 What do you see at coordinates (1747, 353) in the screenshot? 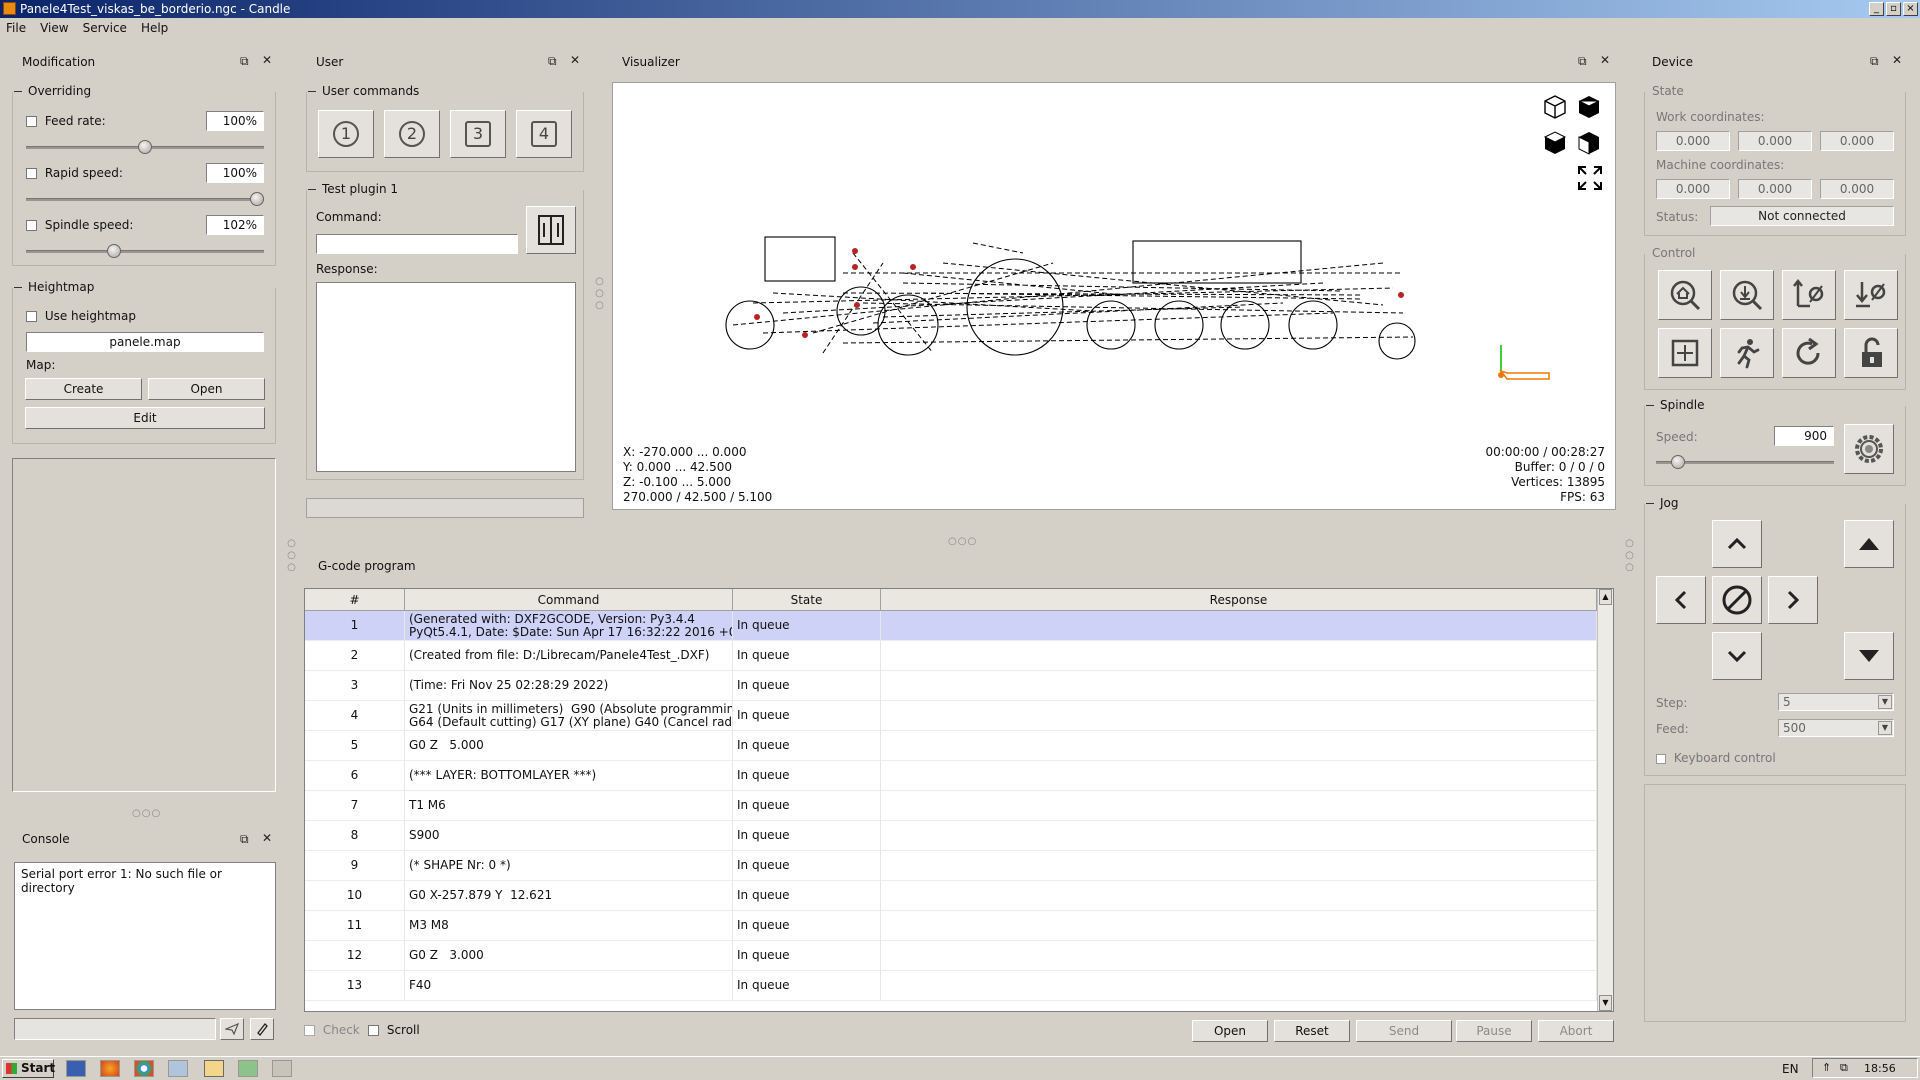
I see `safe-position-button` at bounding box center [1747, 353].